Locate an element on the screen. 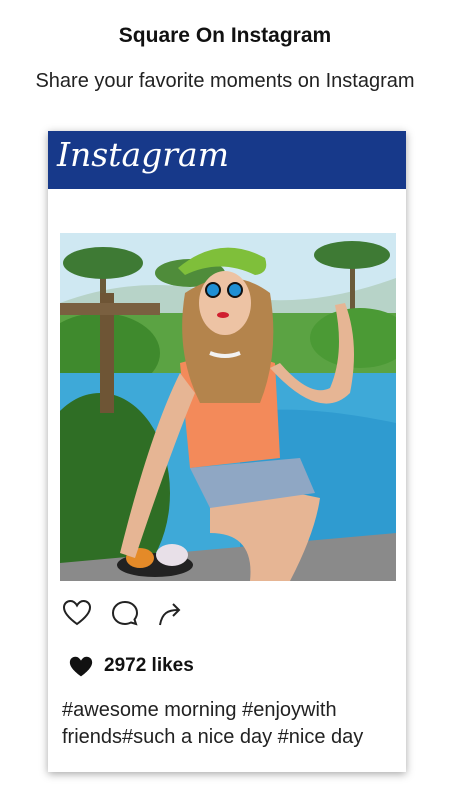 This screenshot has width=450, height=800. caption-line-2: friends#such a nice day #nice day is located at coordinates (213, 737).